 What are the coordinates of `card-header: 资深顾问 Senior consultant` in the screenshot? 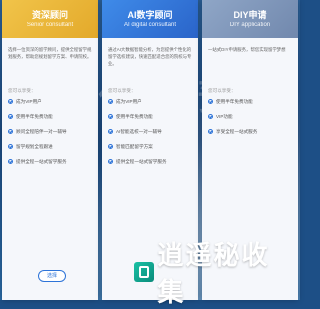 It's located at (50, 19).